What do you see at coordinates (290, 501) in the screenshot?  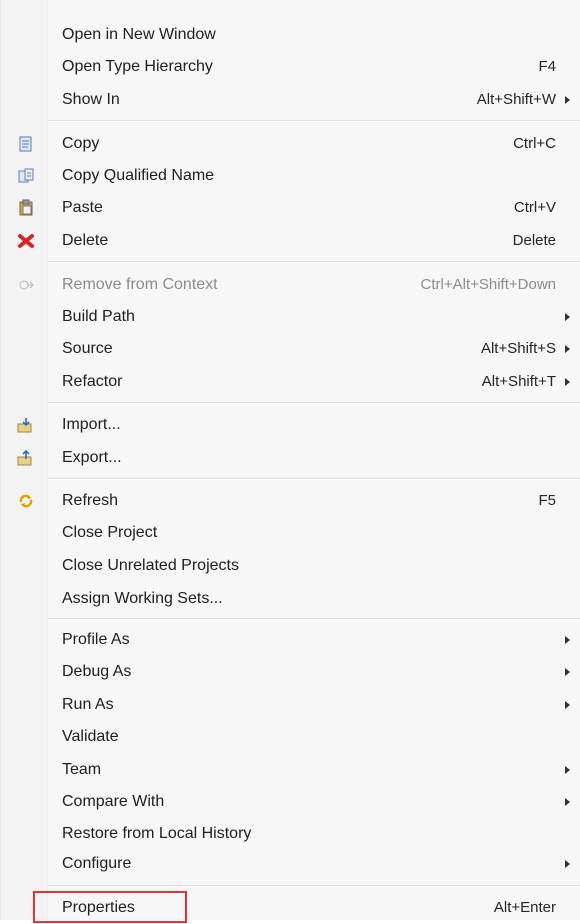 I see `menu-item-refresh: Refresh F5` at bounding box center [290, 501].